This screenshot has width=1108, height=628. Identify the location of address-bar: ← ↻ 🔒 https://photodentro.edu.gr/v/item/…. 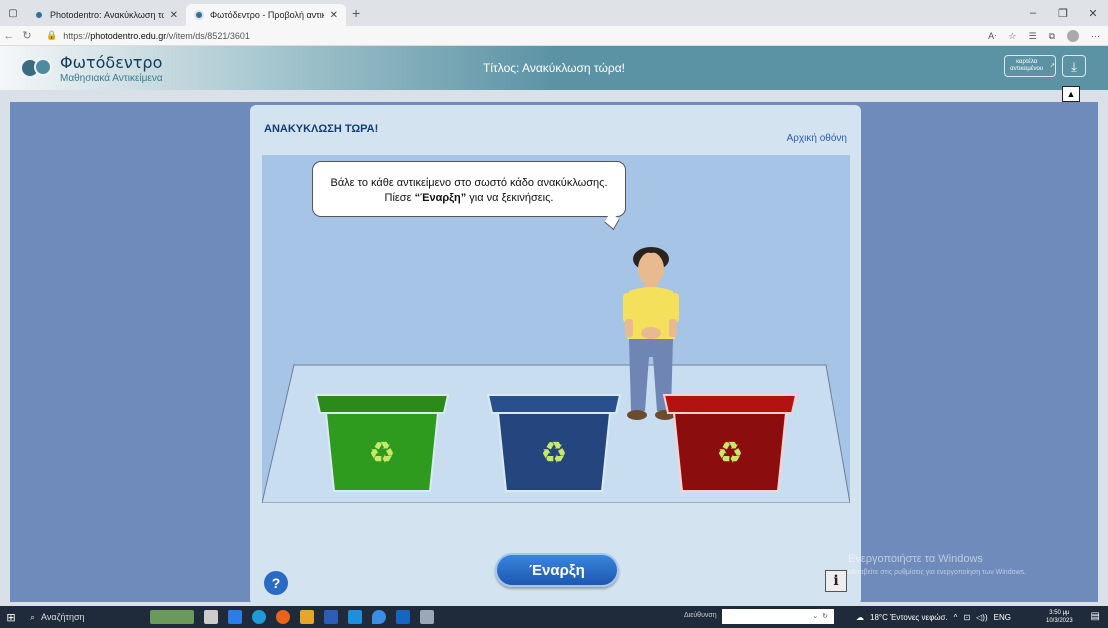
(554, 36).